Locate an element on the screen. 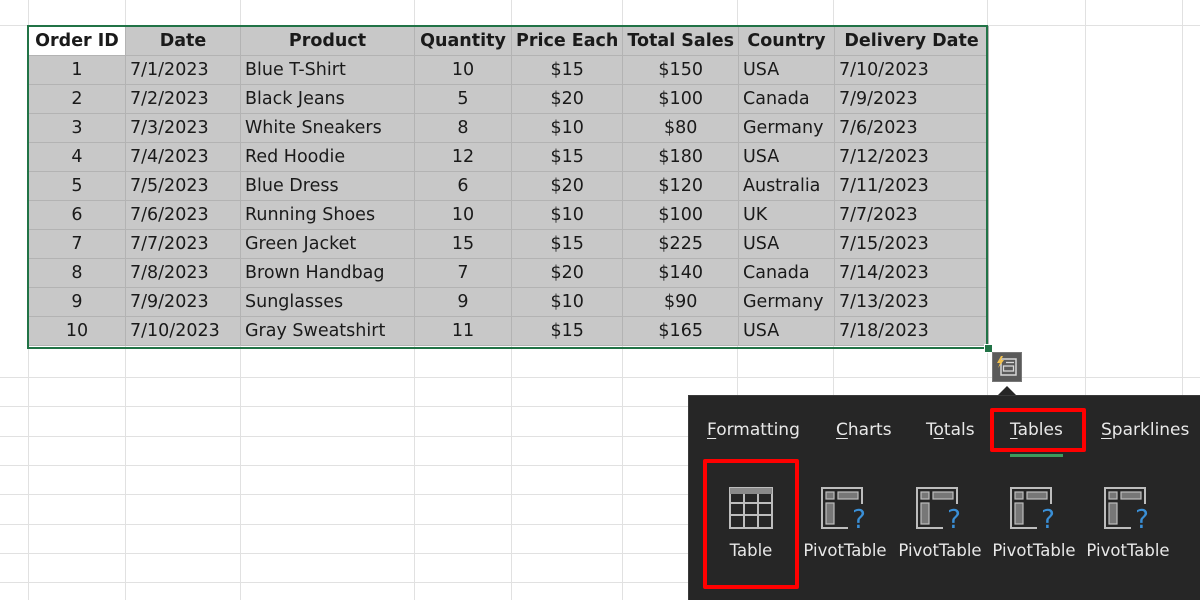 The height and width of the screenshot is (600, 1200). tab-totals: Totals is located at coordinates (950, 430).